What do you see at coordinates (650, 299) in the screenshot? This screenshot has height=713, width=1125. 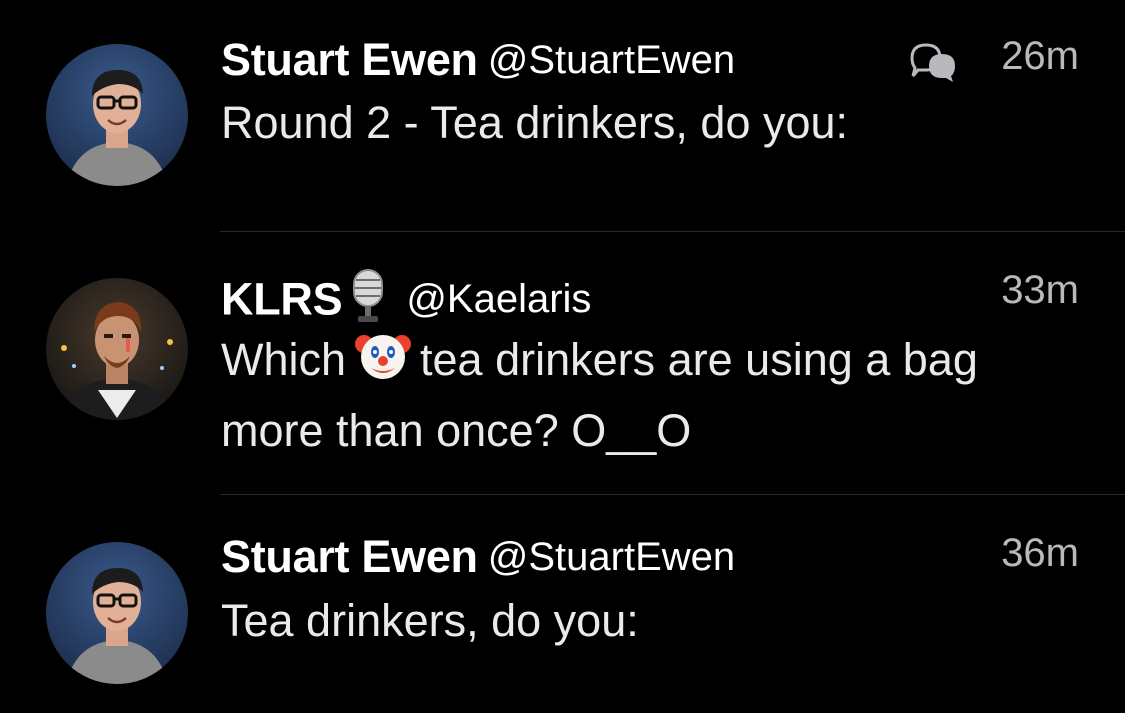 I see `tweet-header: KLRS @Kaelaris 33m` at bounding box center [650, 299].